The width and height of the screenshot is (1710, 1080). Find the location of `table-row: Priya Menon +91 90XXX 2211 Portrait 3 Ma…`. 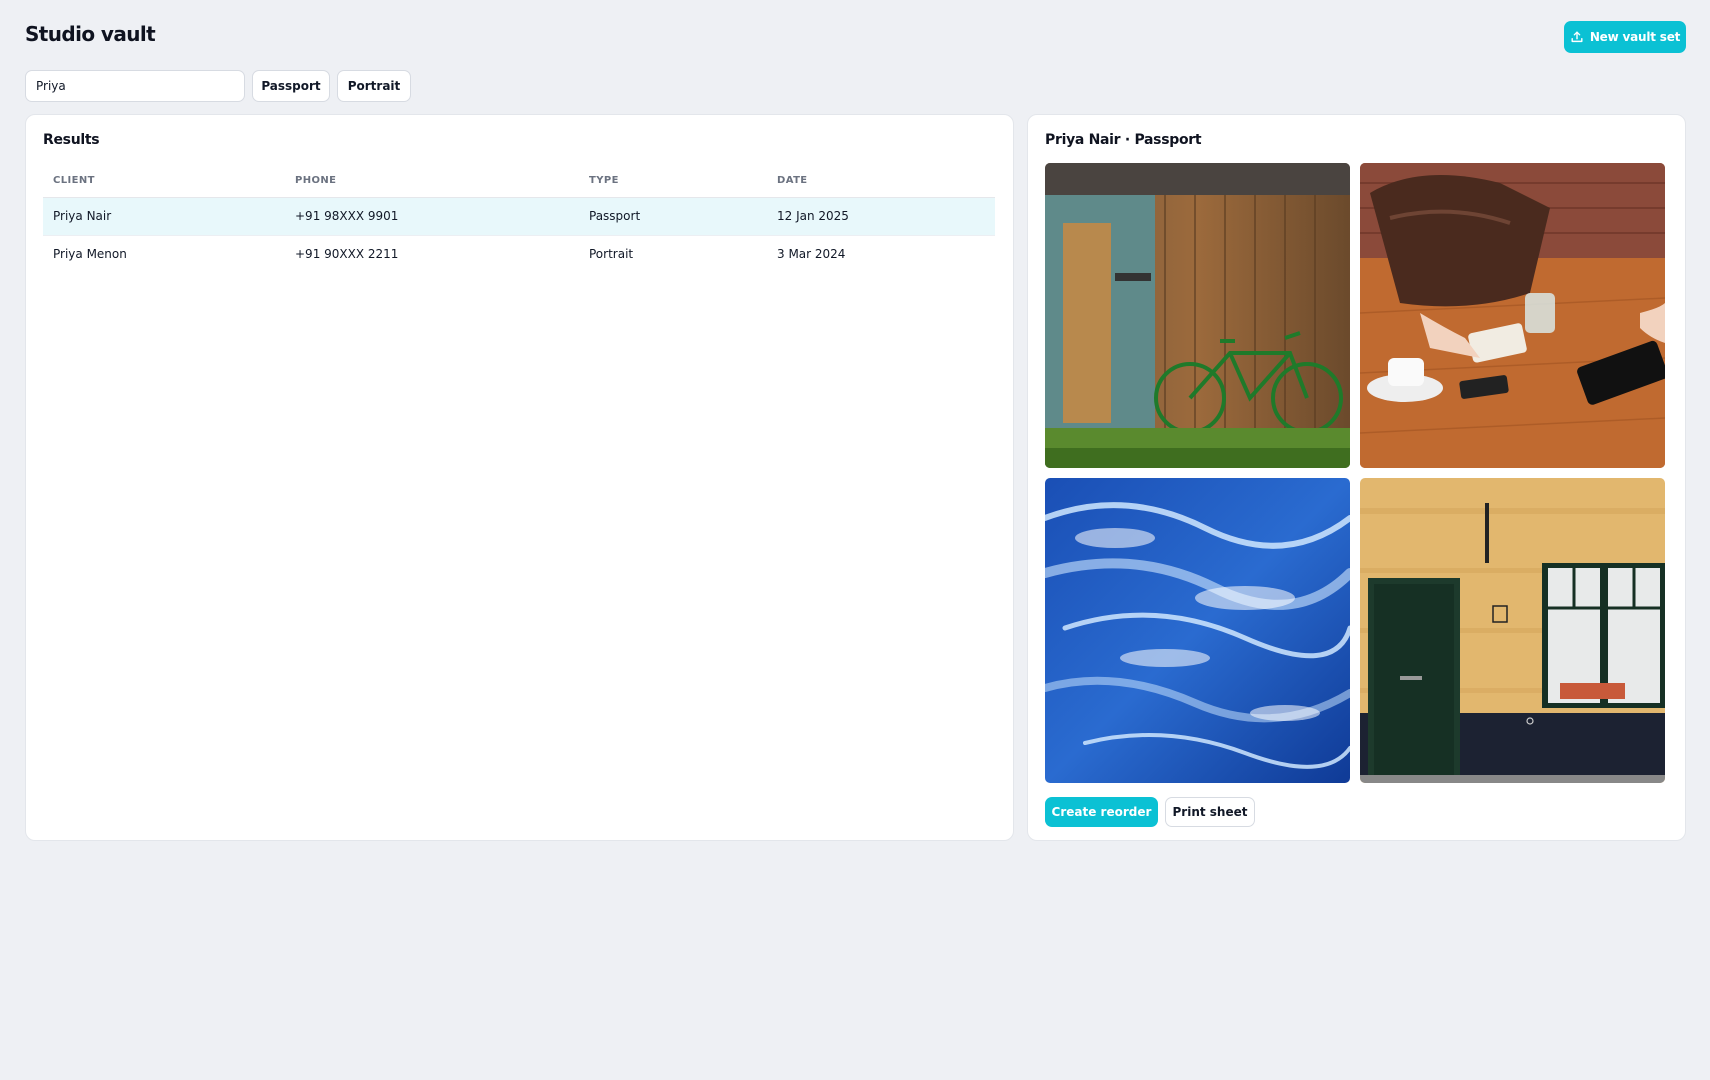

table-row: Priya Menon +91 90XXX 2211 Portrait 3 Ma… is located at coordinates (519, 254).